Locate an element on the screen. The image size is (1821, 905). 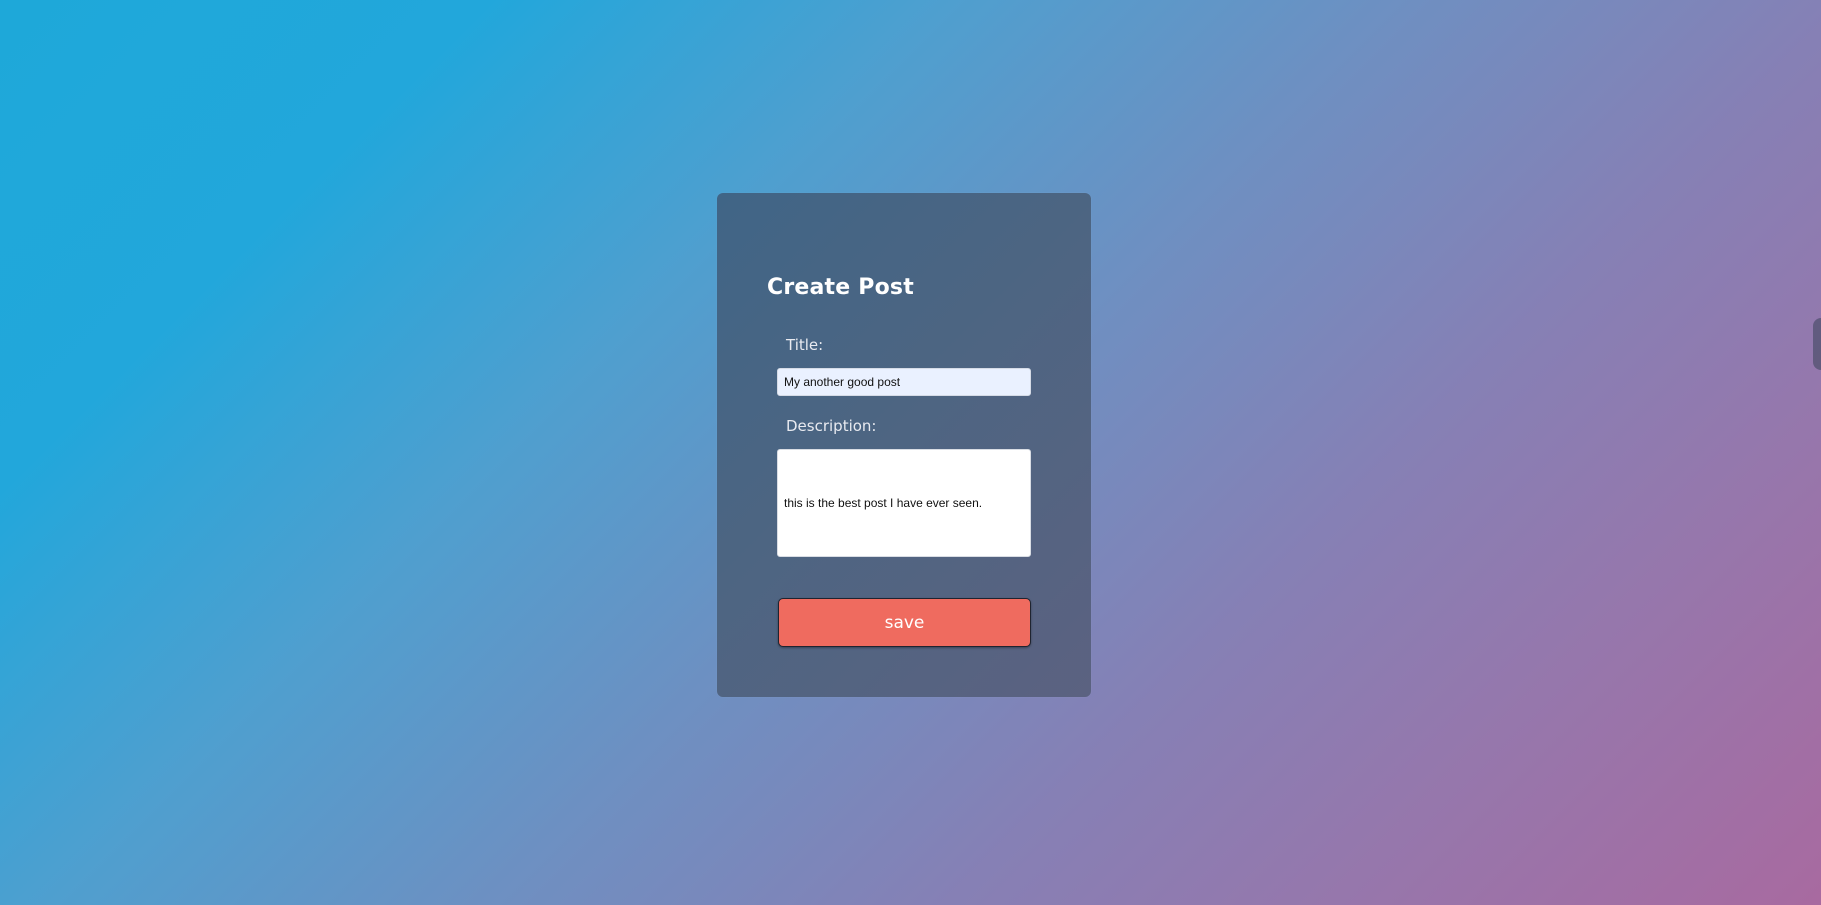
title-input is located at coordinates (904, 382).